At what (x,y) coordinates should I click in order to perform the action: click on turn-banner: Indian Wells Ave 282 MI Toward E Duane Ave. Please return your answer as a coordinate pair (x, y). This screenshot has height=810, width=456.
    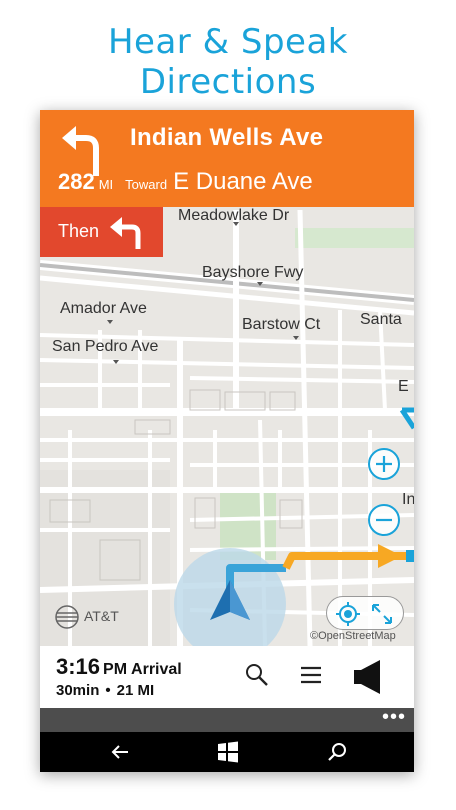
    Looking at the image, I should click on (227, 158).